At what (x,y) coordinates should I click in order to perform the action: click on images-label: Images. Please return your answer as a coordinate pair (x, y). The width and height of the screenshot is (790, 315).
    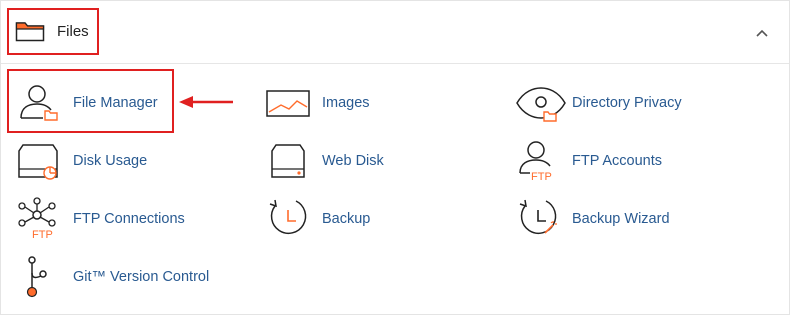
    Looking at the image, I should click on (346, 103).